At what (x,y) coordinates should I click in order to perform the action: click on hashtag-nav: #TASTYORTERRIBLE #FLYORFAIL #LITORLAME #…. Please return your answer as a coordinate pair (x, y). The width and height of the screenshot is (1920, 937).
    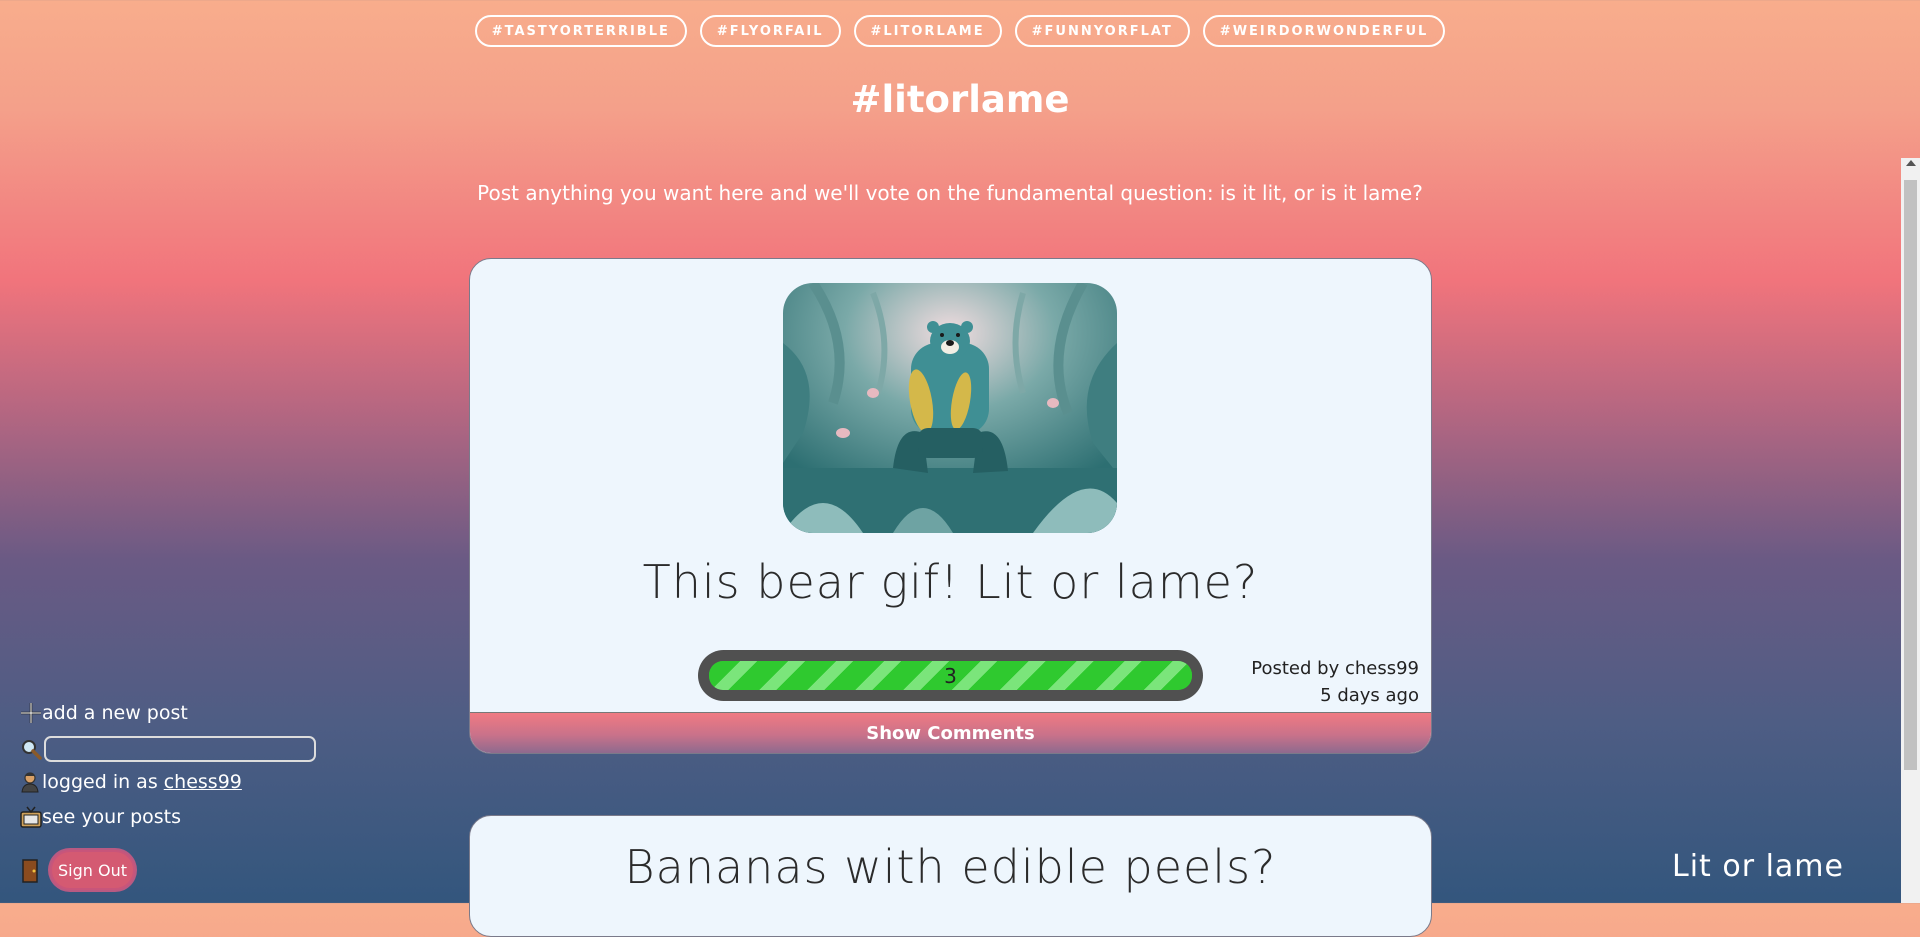
    Looking at the image, I should click on (960, 31).